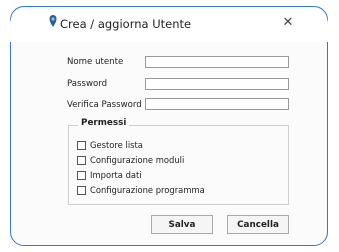 This screenshot has height=252, width=339. I want to click on checkbox-label: Configurazione programma, so click(147, 190).